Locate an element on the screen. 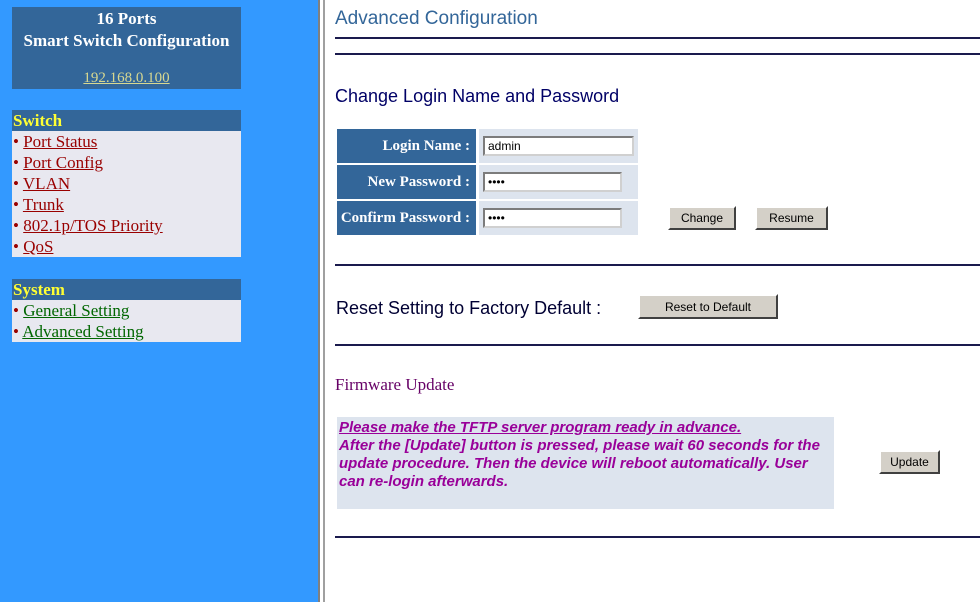 This screenshot has height=602, width=980. trunk-link: Trunk is located at coordinates (43, 204).